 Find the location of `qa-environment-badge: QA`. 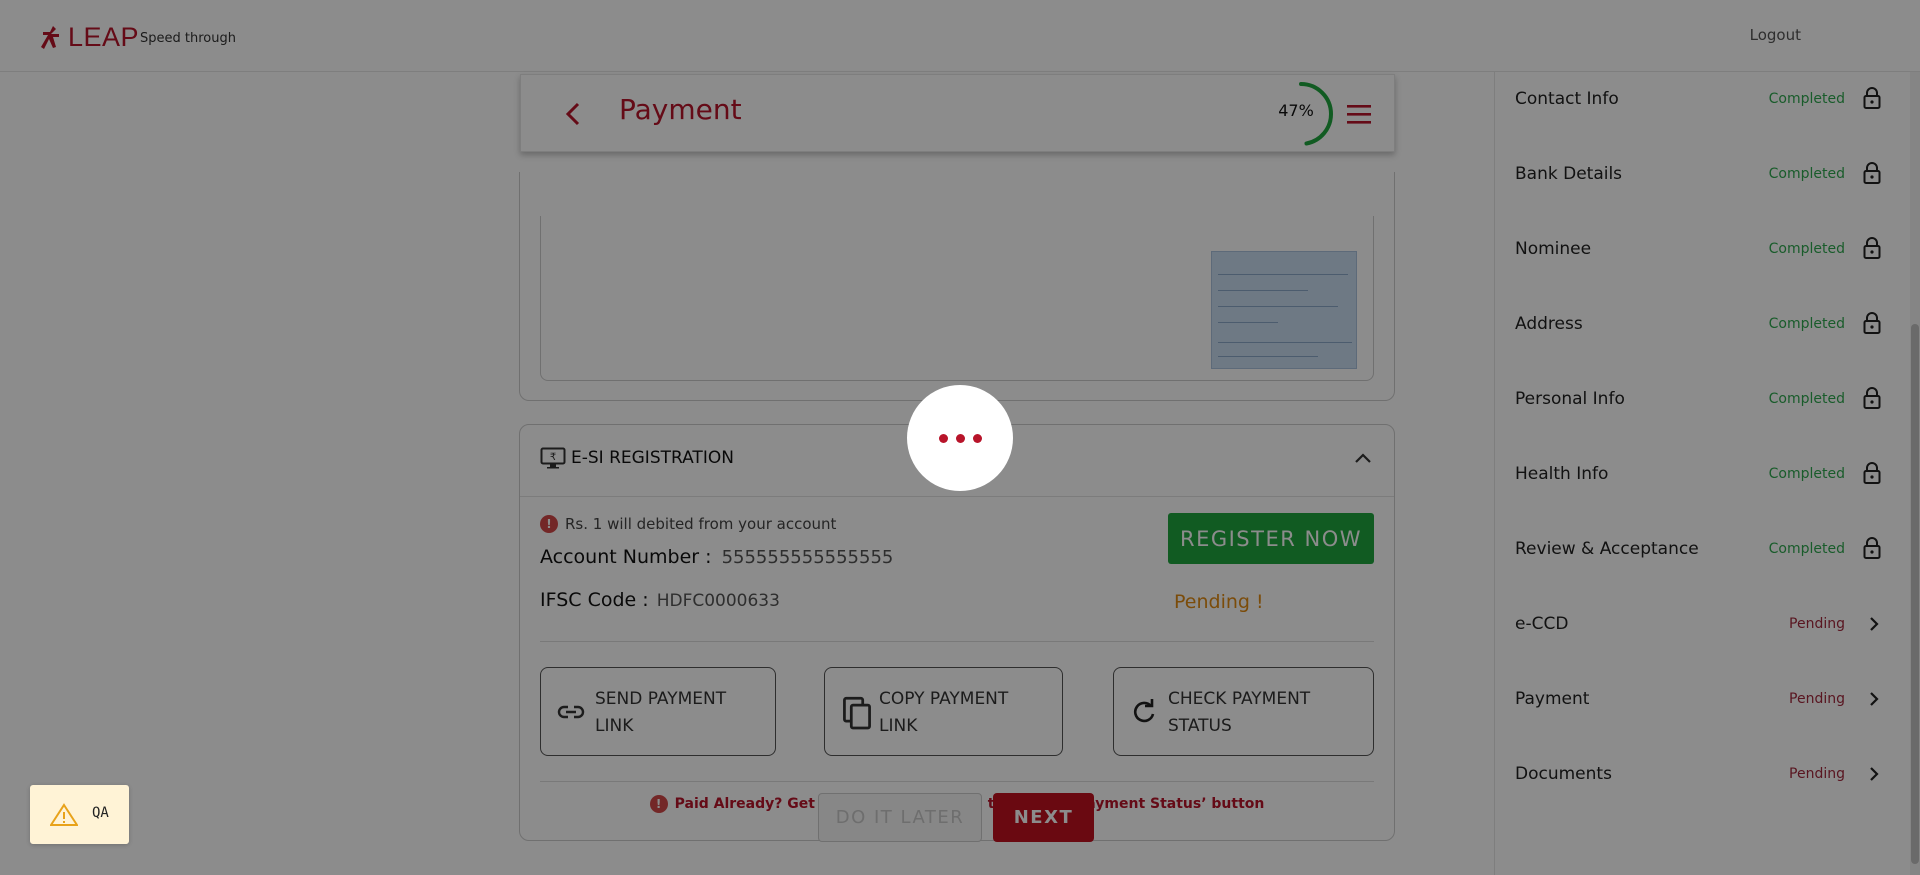

qa-environment-badge: QA is located at coordinates (79, 814).